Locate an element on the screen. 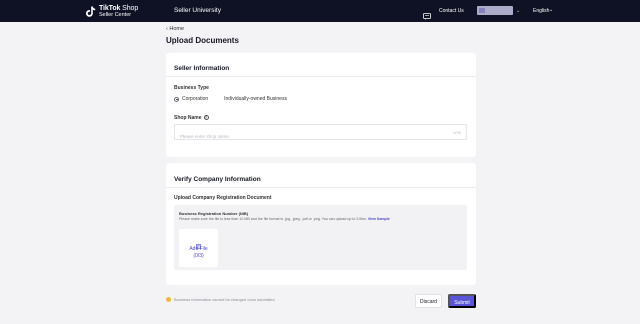 Image resolution: width=640 pixels, height=324 pixels. shop-name-label-row: Shop Name? is located at coordinates (191, 118).